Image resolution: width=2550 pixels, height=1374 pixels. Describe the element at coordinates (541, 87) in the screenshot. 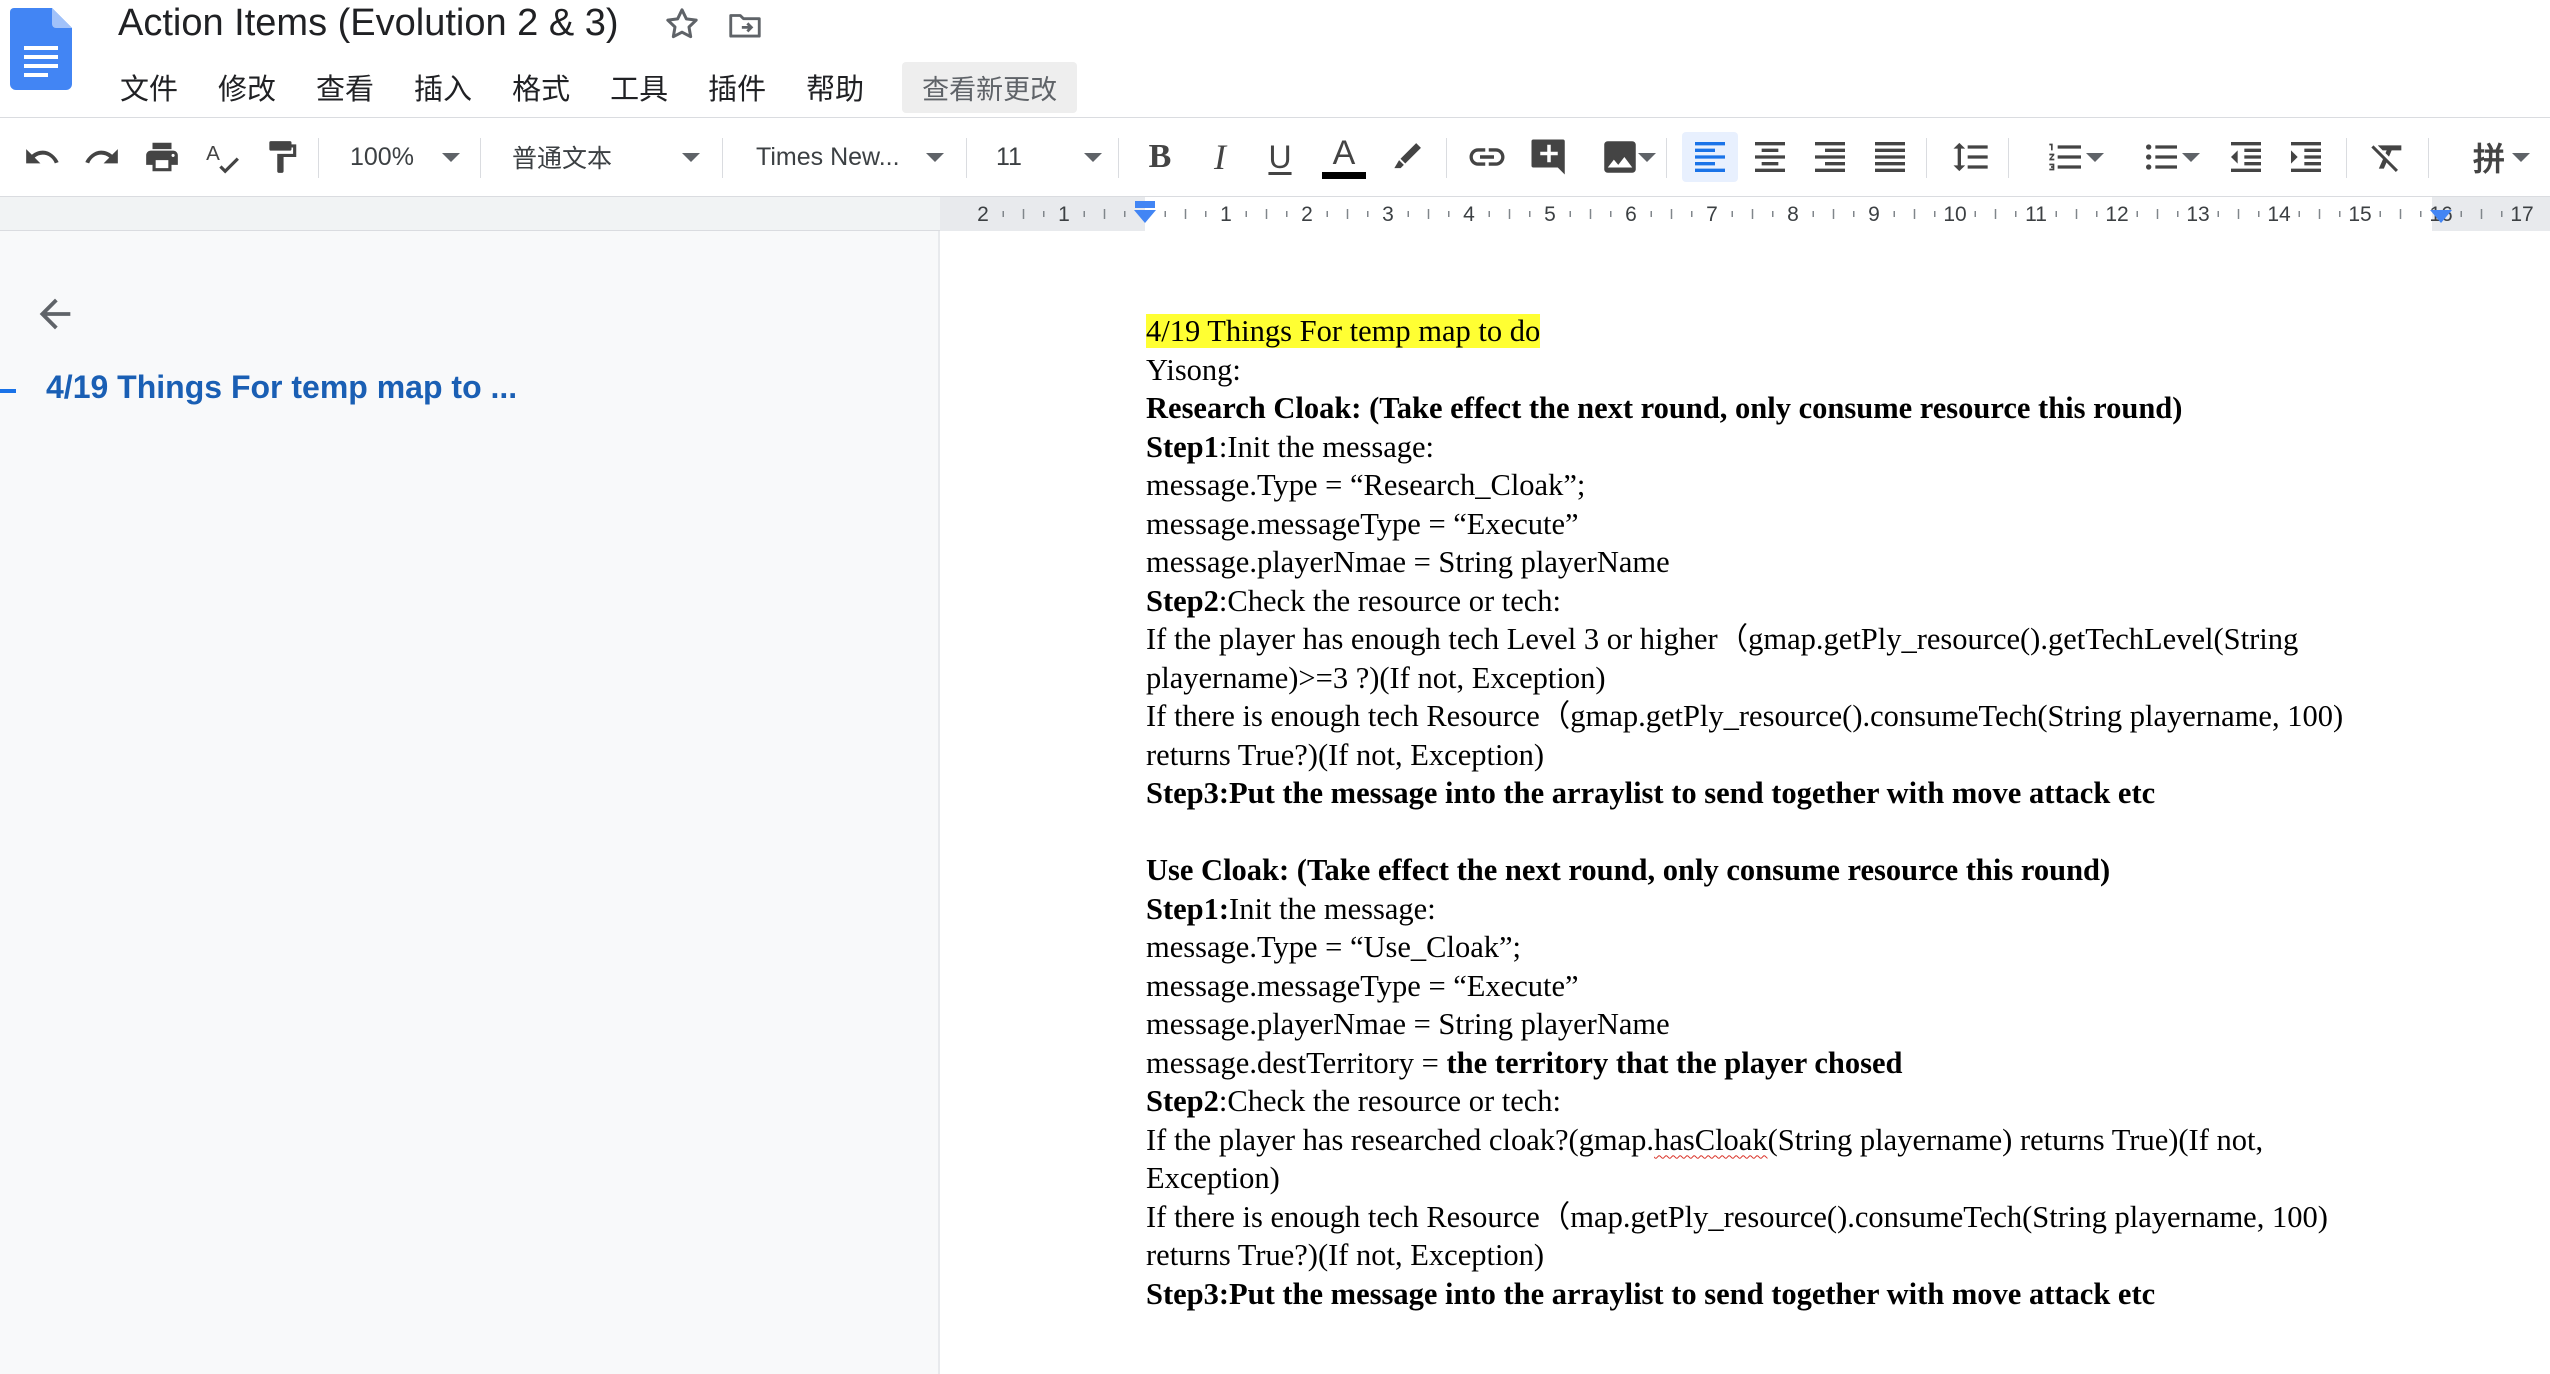

I see `menu-format: 格式` at that location.